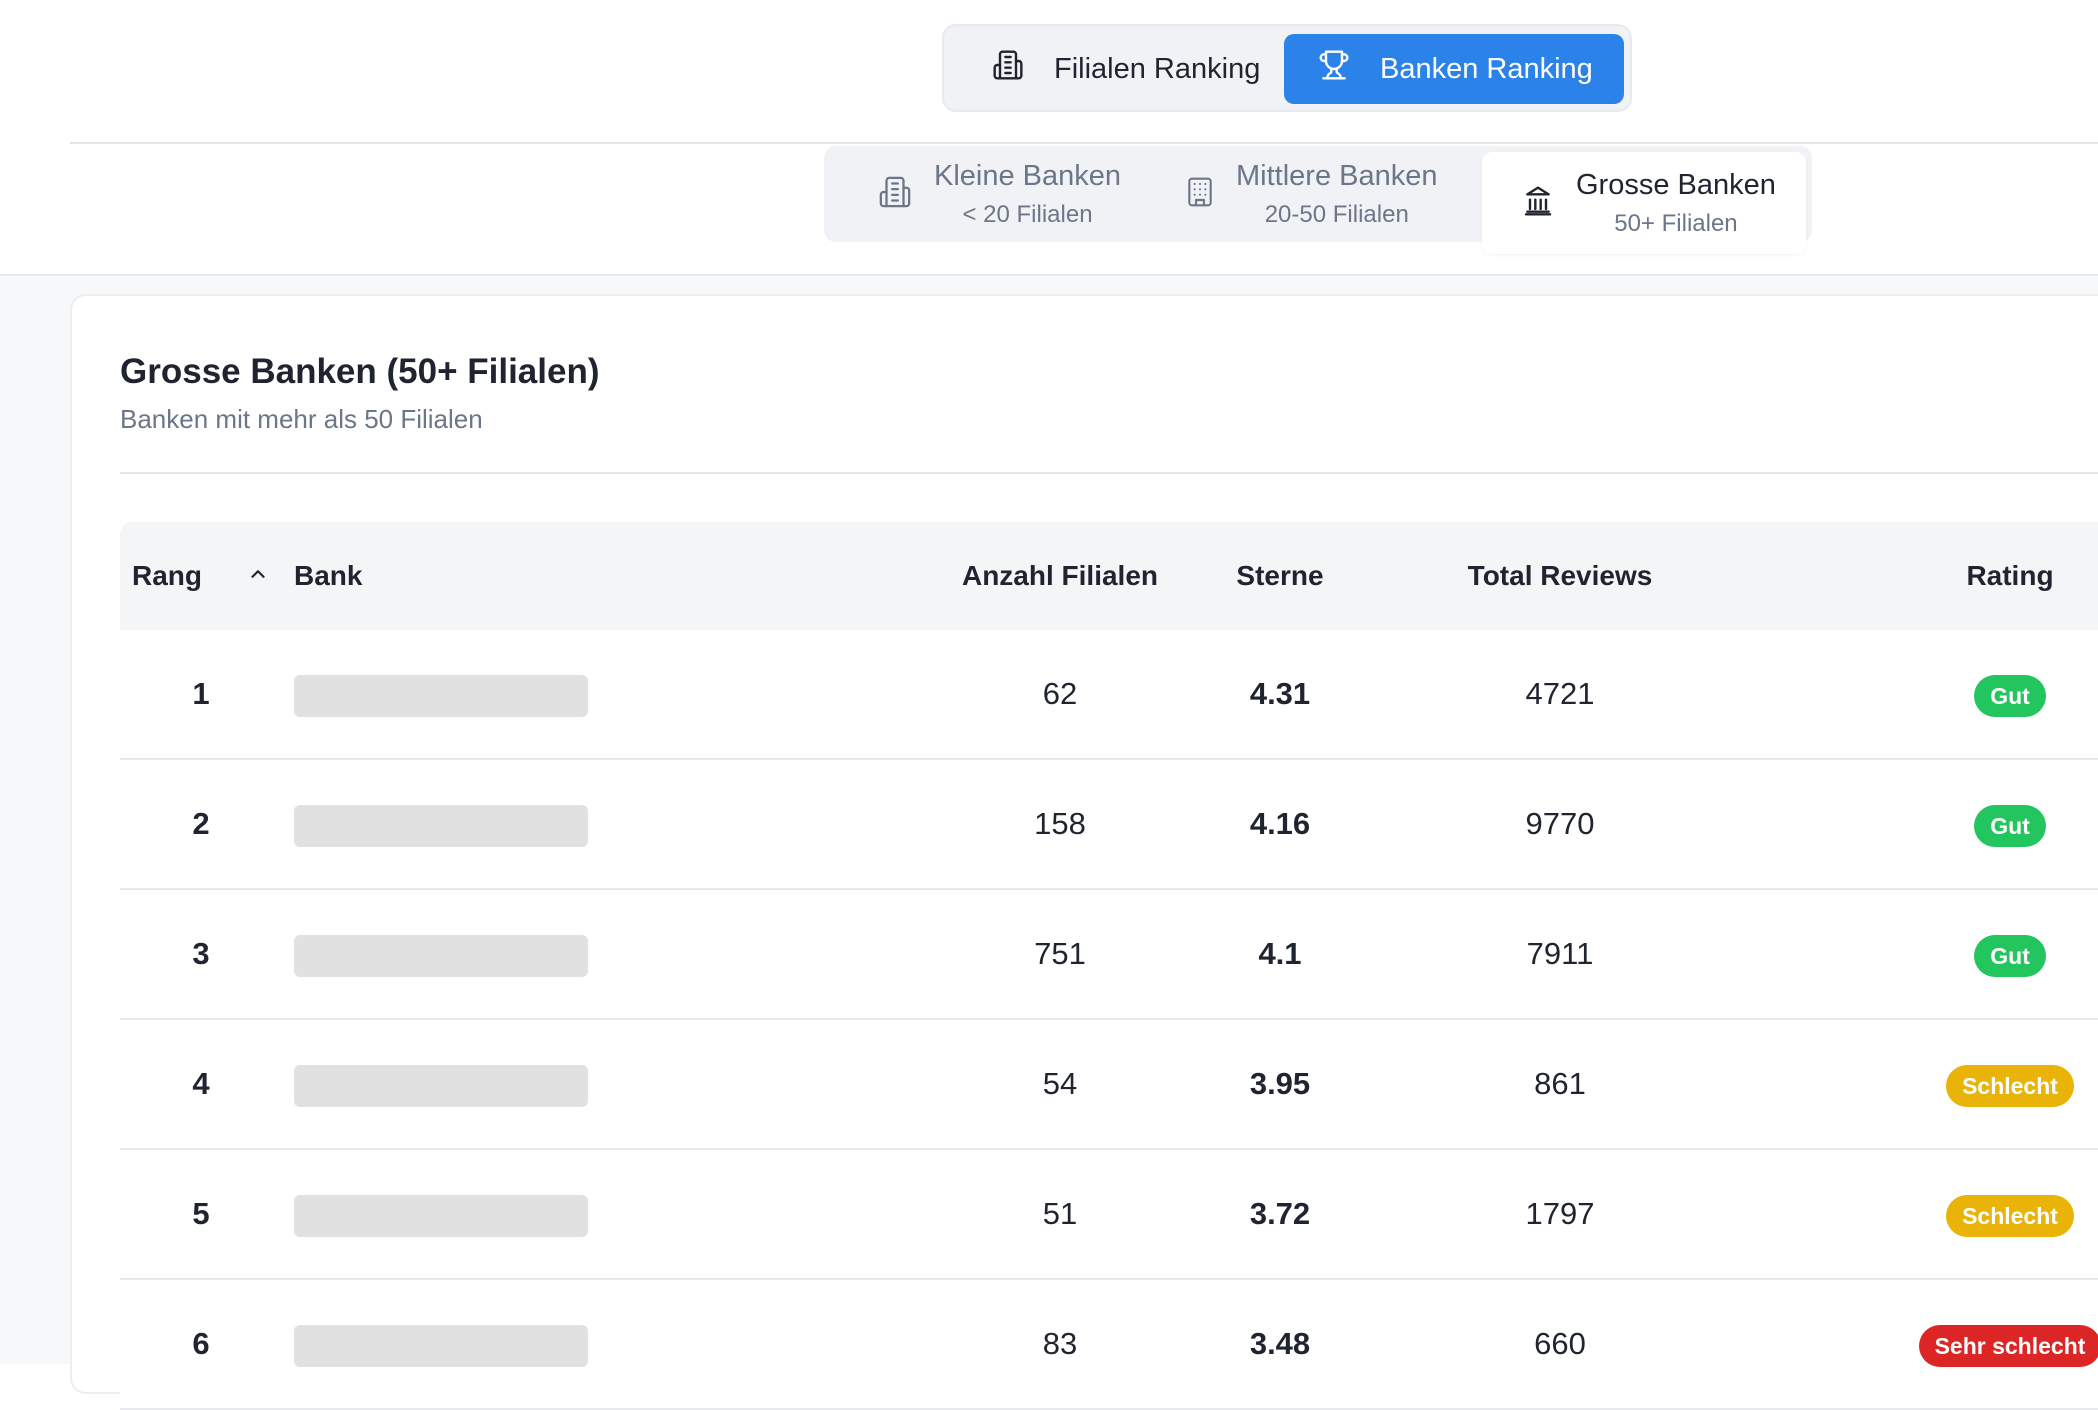 The image size is (2098, 1410). What do you see at coordinates (1676, 185) in the screenshot?
I see `tab-grosse-banken-label: Grosse Banken` at bounding box center [1676, 185].